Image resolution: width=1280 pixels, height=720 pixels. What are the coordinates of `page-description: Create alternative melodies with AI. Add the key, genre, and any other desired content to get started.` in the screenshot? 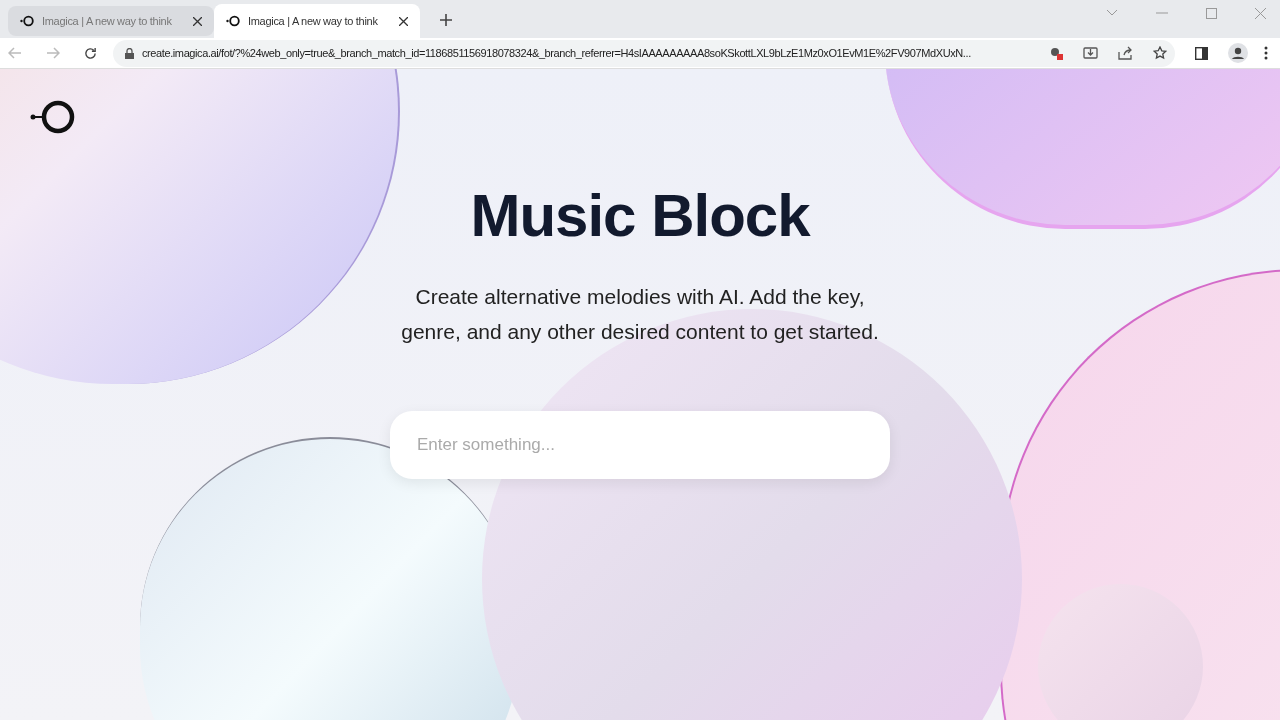 It's located at (640, 314).